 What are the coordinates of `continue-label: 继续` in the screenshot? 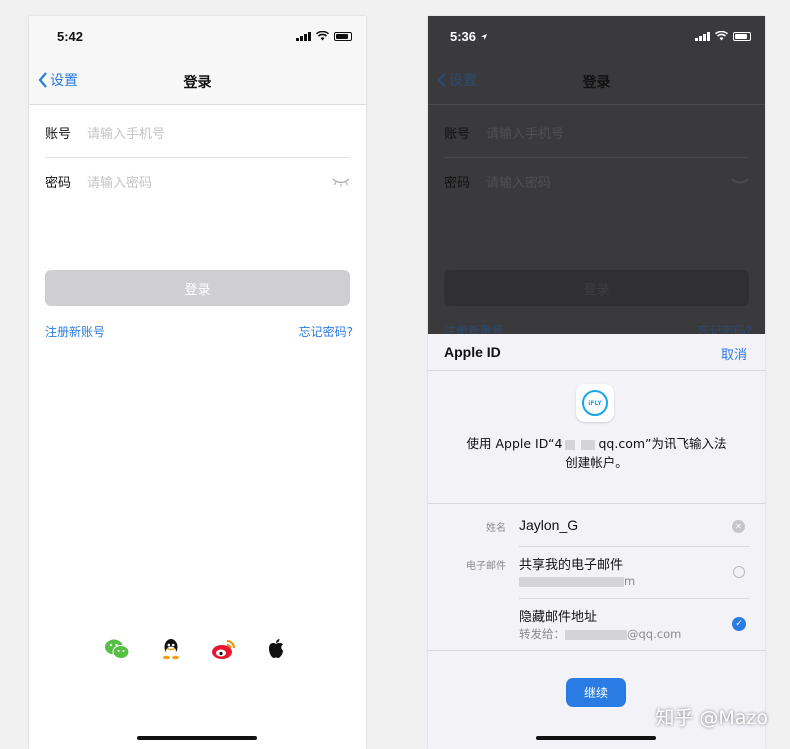 It's located at (595, 693).